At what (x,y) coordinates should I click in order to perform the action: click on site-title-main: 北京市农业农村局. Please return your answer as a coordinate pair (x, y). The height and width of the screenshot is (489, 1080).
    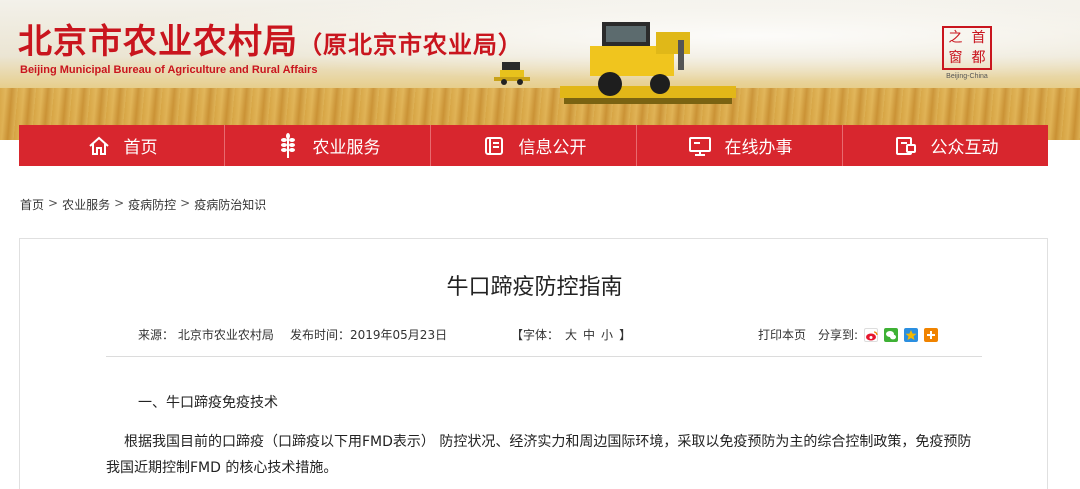
    Looking at the image, I should click on (158, 42).